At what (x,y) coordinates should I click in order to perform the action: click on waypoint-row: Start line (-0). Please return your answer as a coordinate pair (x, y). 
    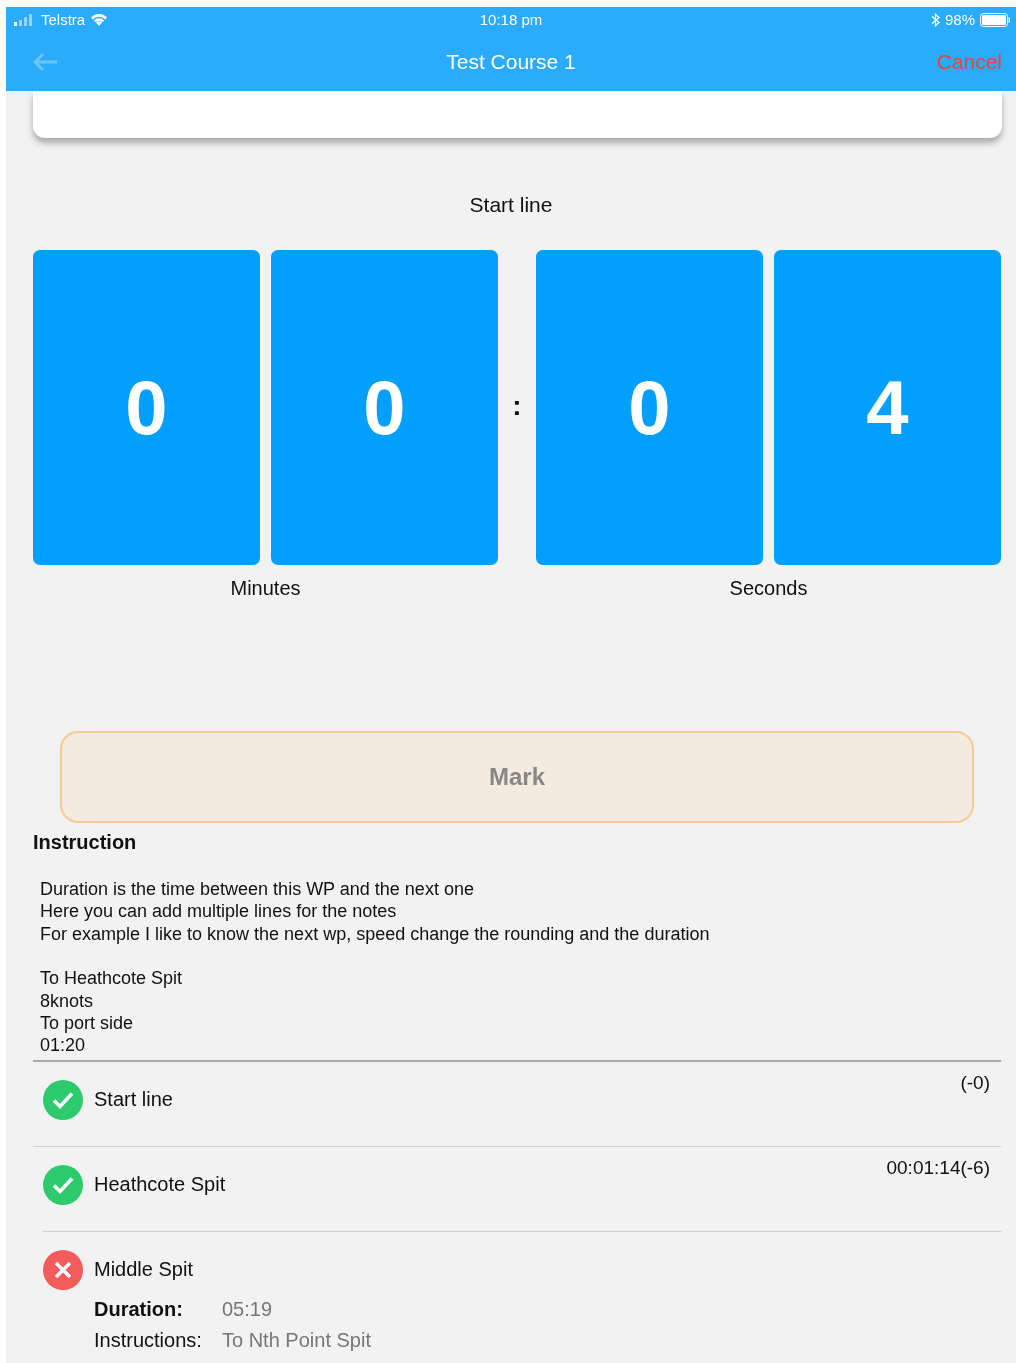
    Looking at the image, I should click on (517, 1104).